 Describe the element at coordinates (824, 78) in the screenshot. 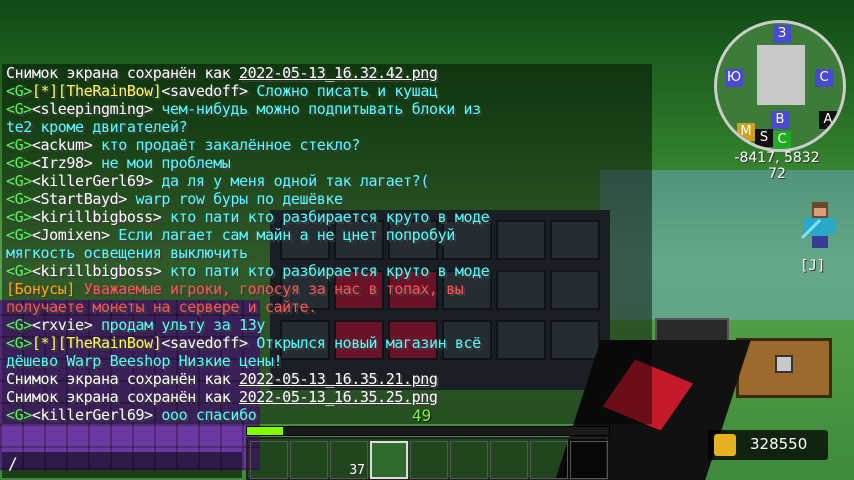

I see `minimap-compass-letter: С` at that location.